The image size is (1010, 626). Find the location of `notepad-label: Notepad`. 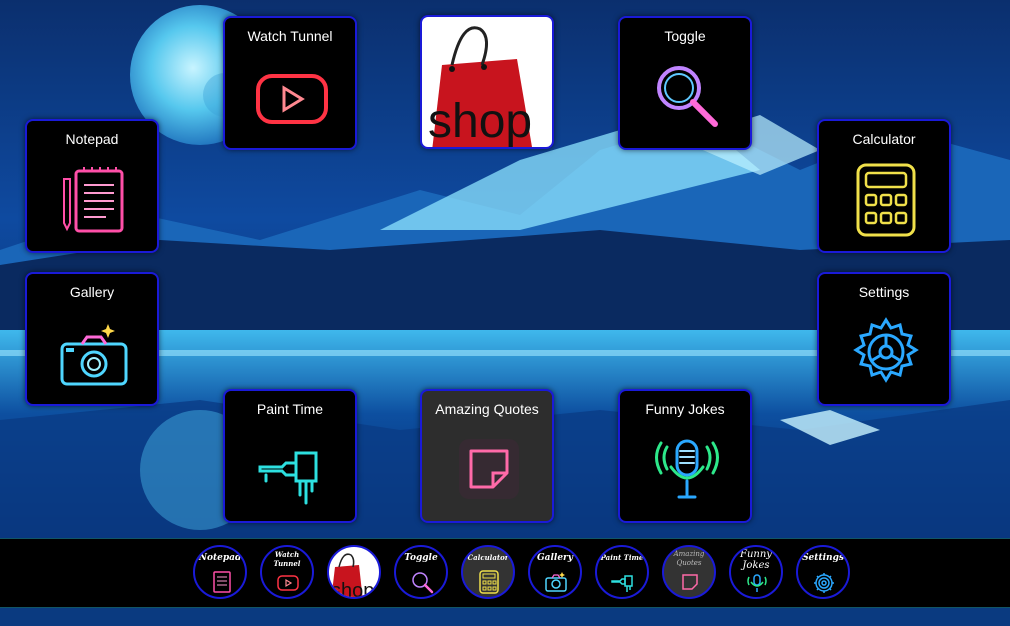

notepad-label: Notepad is located at coordinates (92, 139).